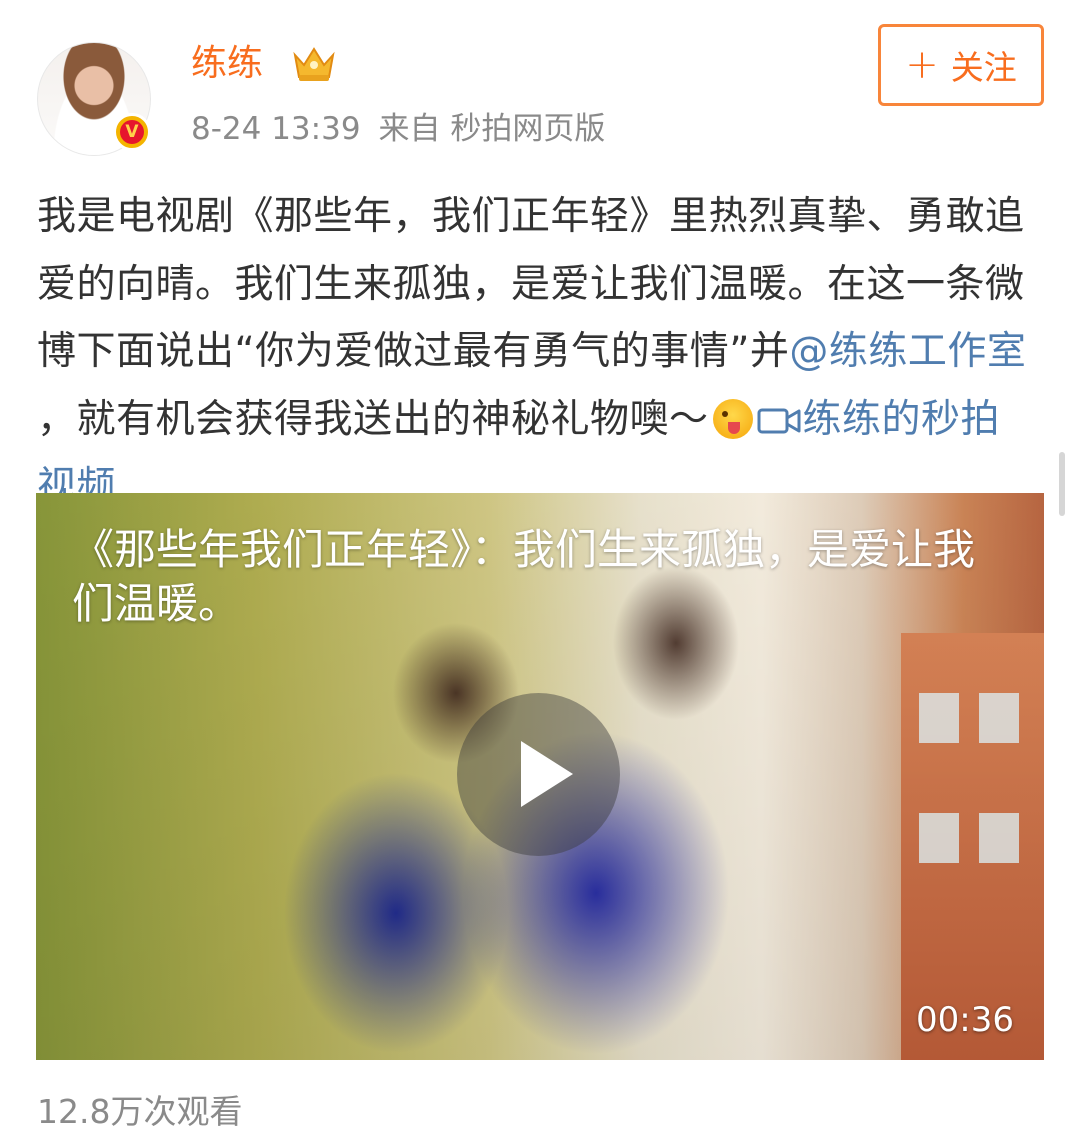  I want to click on tongue-wink-emoji-icon, so click(732, 418).